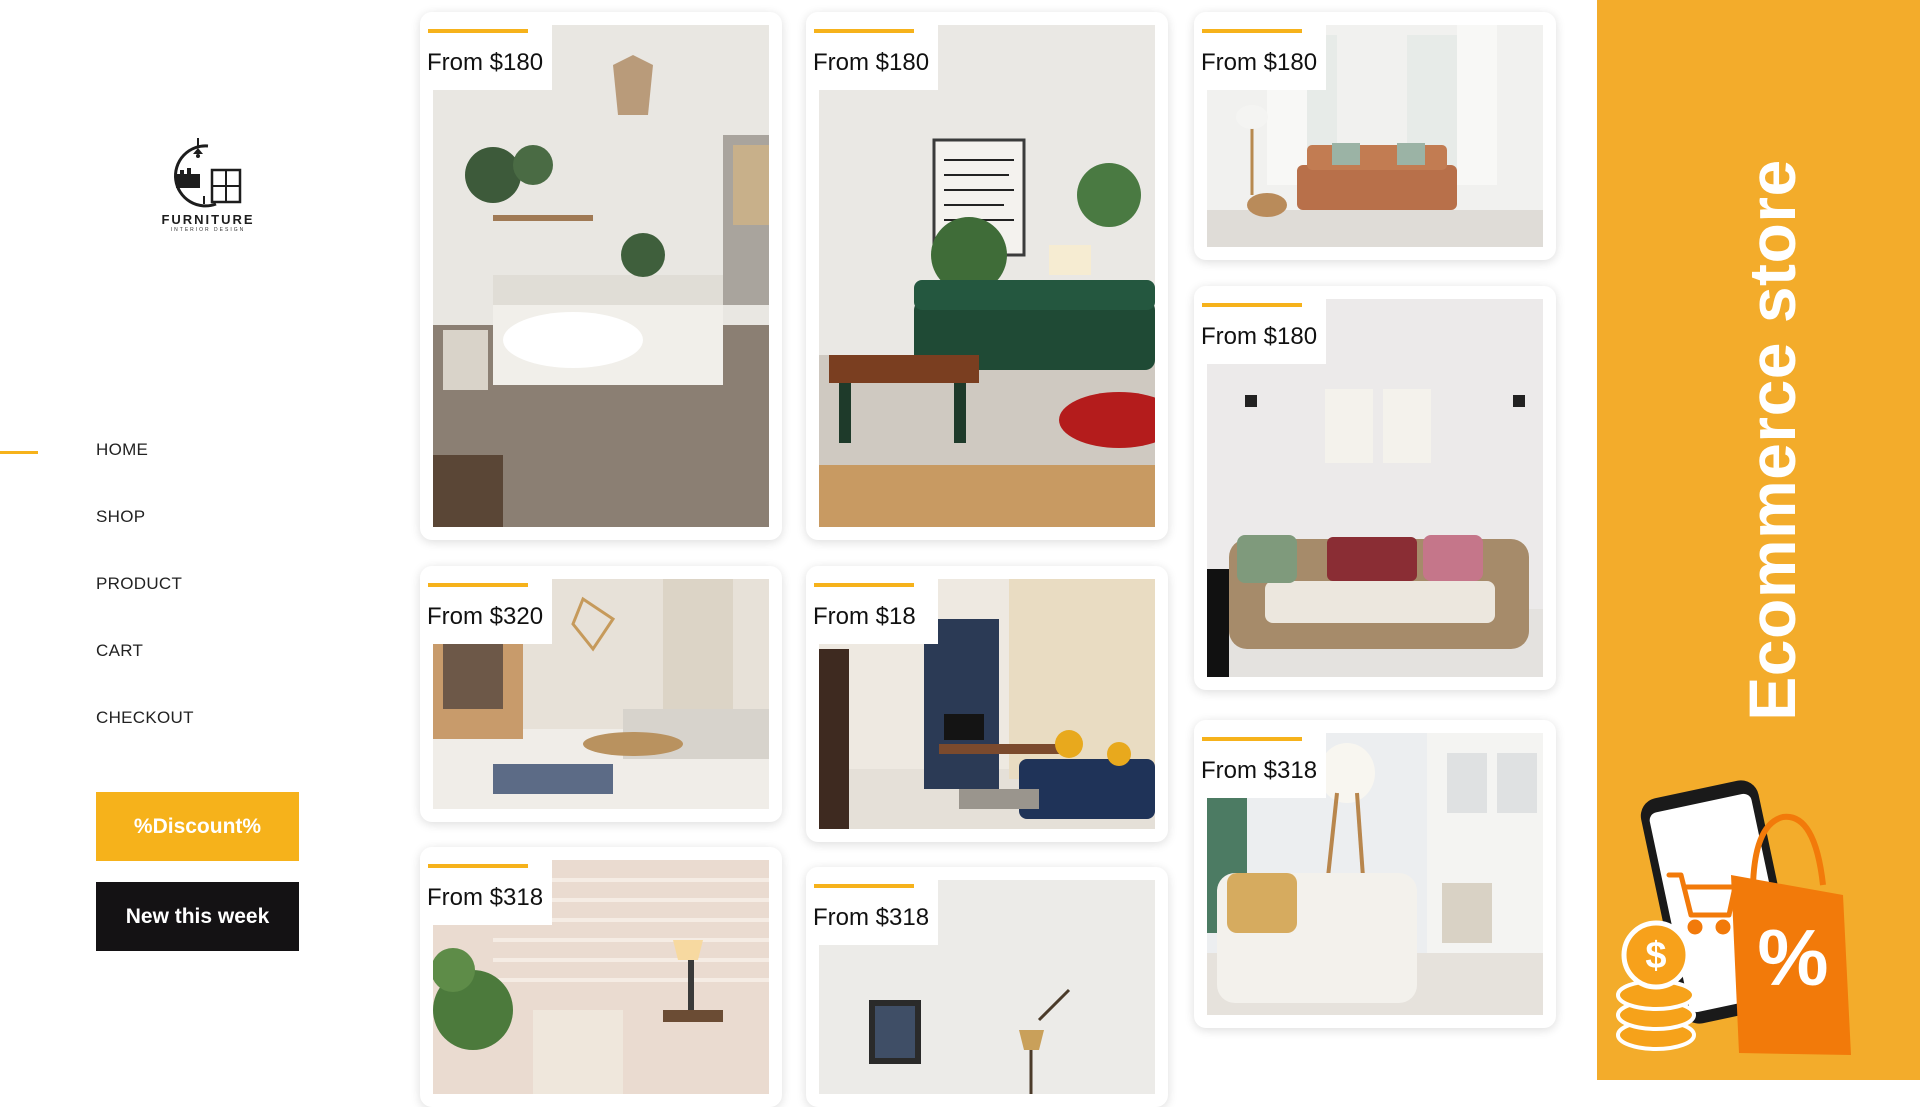 The image size is (1920, 1107). Describe the element at coordinates (208, 219) in the screenshot. I see `brand-name: FURNITURE` at that location.